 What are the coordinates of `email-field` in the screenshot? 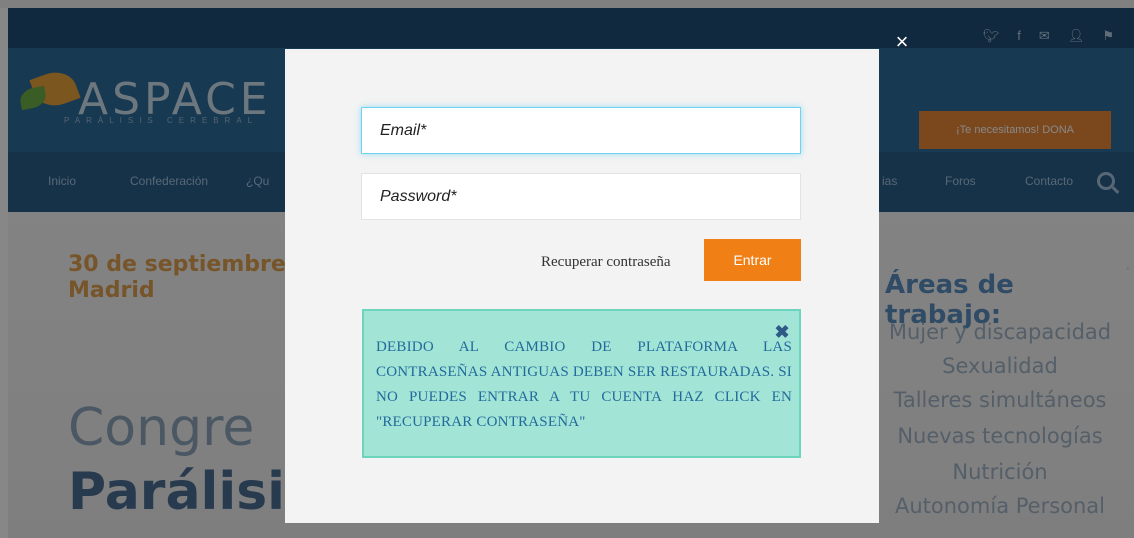 It's located at (581, 130).